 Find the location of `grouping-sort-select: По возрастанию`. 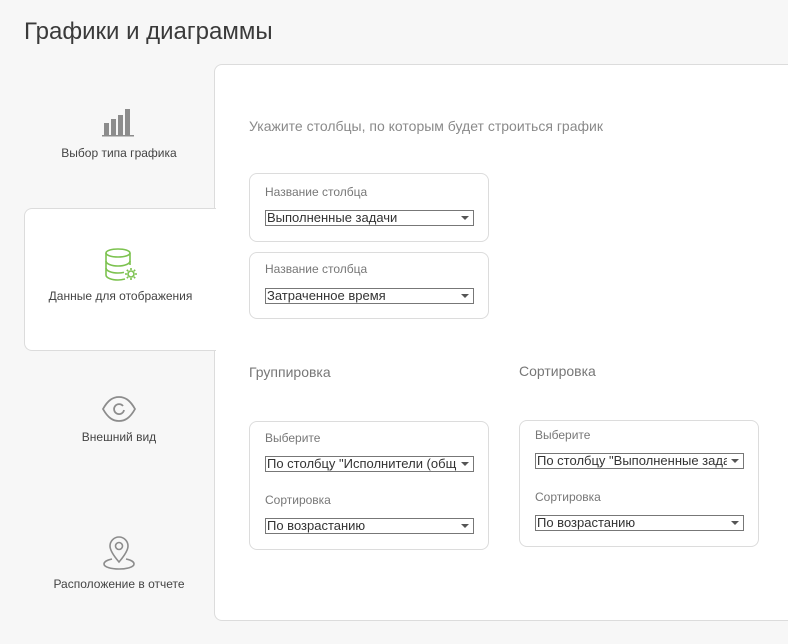

grouping-sort-select: По возрастанию is located at coordinates (369, 526).